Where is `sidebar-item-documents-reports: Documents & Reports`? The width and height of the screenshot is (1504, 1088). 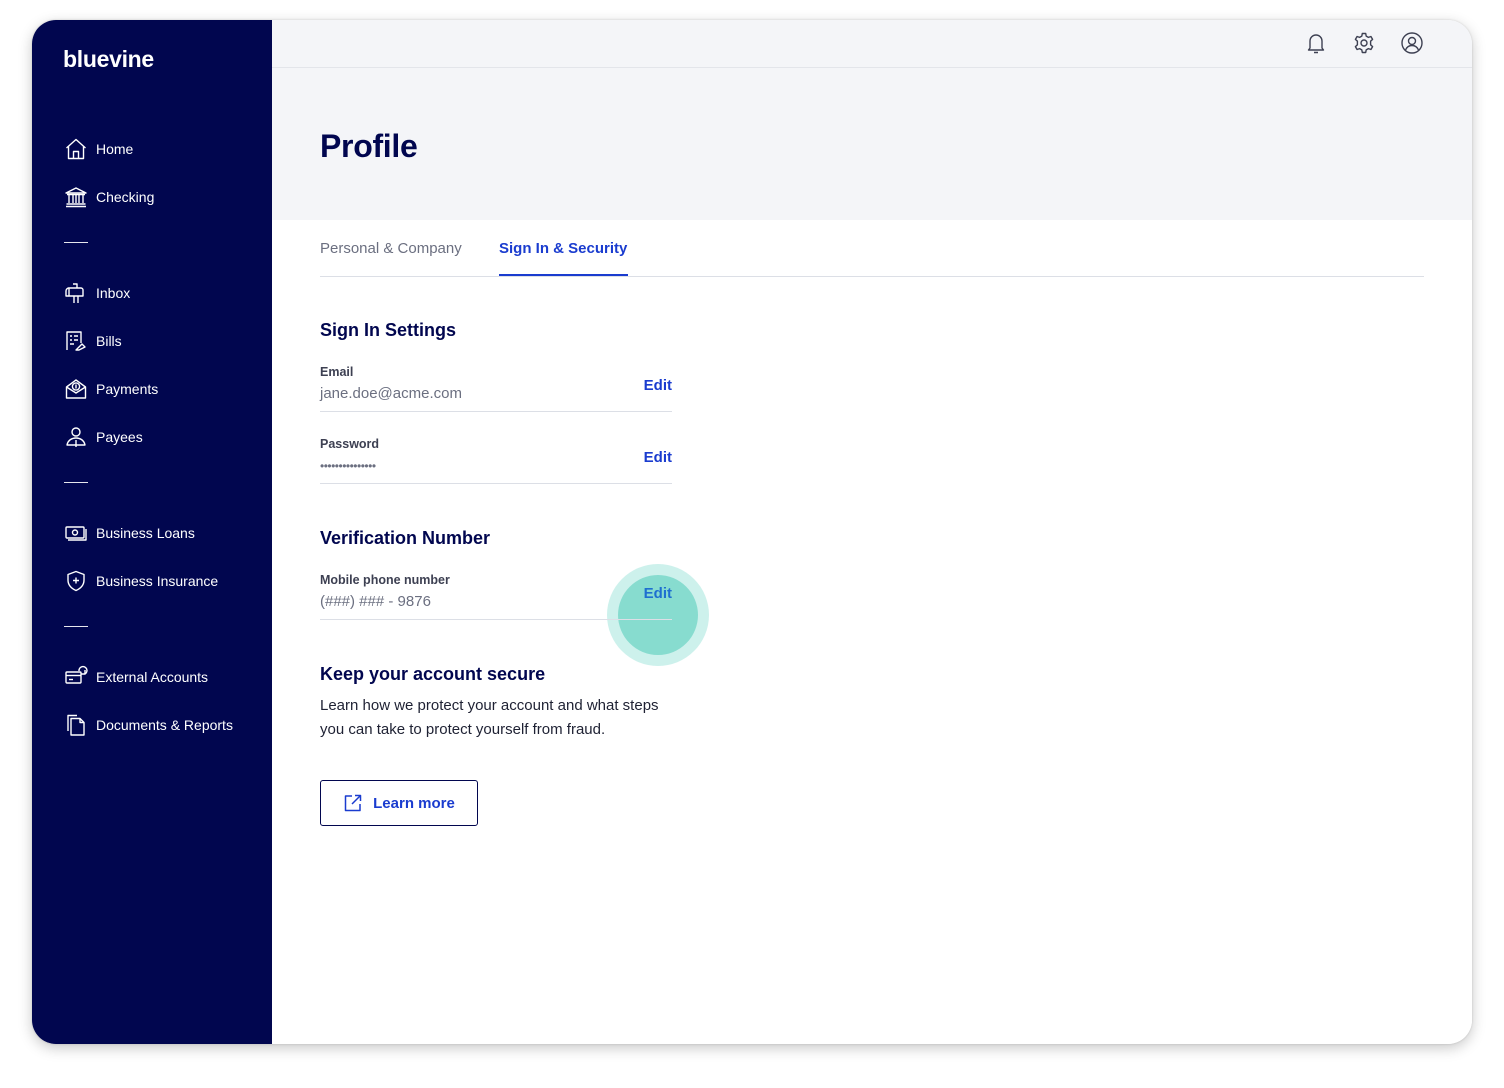
sidebar-item-documents-reports: Documents & Reports is located at coordinates (148, 725).